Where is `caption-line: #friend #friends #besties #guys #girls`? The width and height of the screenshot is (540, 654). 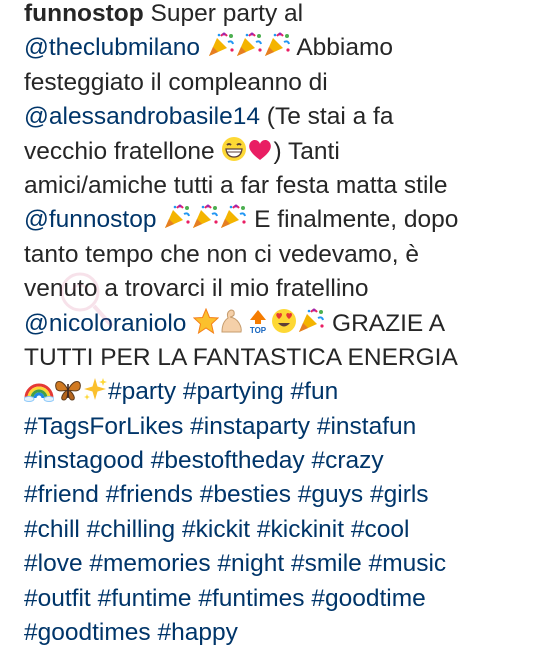
caption-line: #friend #friends #besties #guys #girls is located at coordinates (280, 495).